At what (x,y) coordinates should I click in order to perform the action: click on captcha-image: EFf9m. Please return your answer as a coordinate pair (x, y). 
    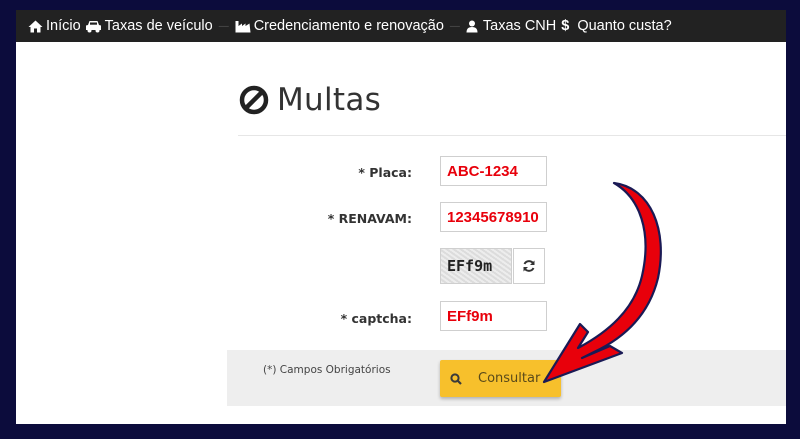
    Looking at the image, I should click on (476, 266).